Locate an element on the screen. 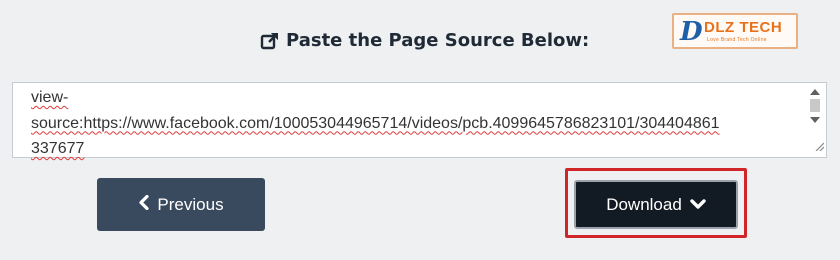 This screenshot has height=260, width=840. vertical-scrollbar is located at coordinates (815, 114).